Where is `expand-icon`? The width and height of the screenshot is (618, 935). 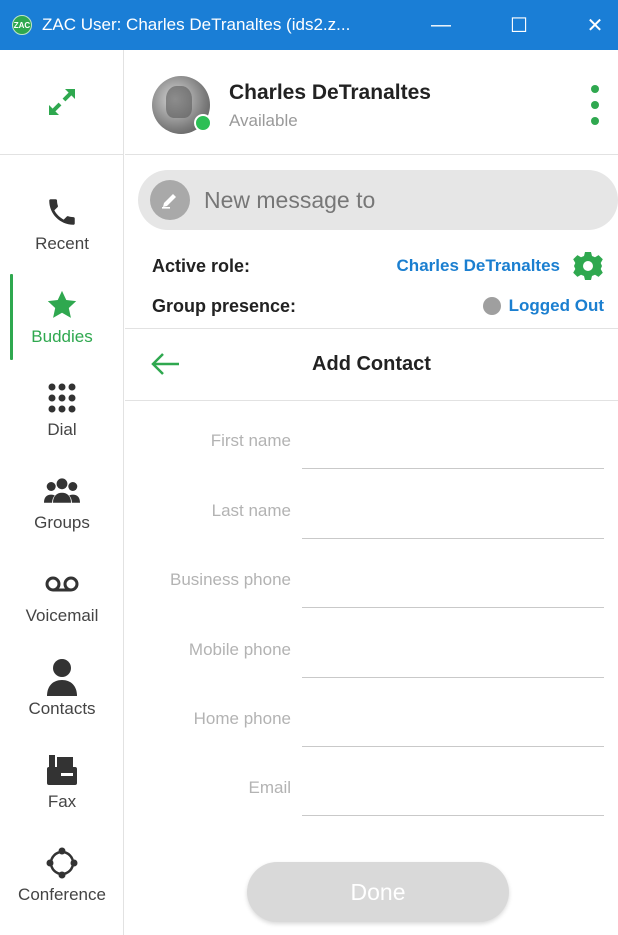 expand-icon is located at coordinates (62, 102).